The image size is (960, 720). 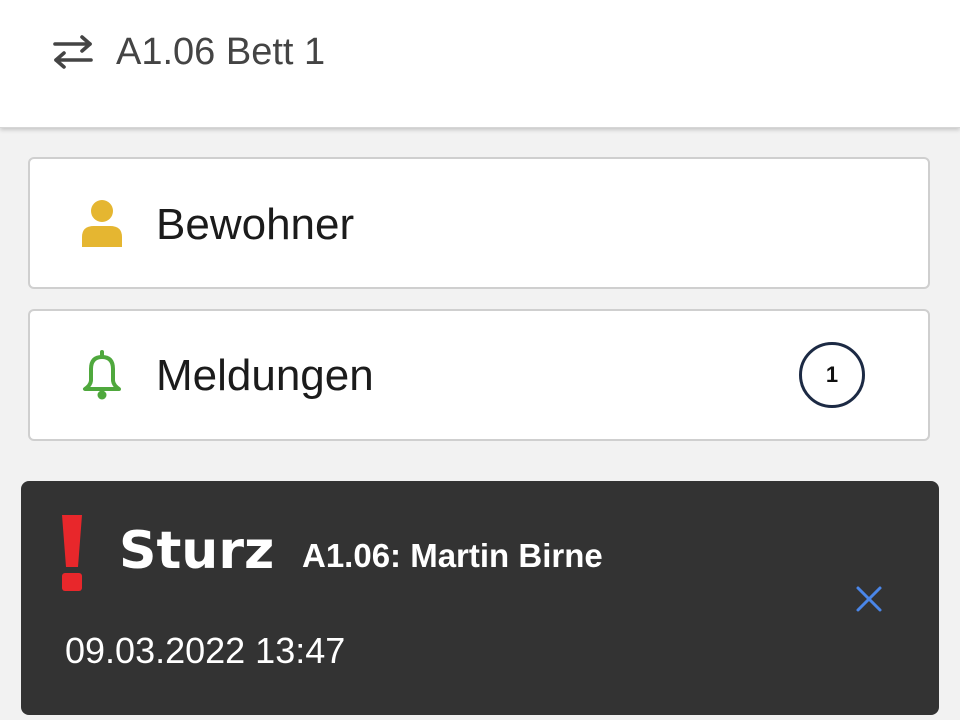 I want to click on swap-arrows-icon, so click(x=73, y=52).